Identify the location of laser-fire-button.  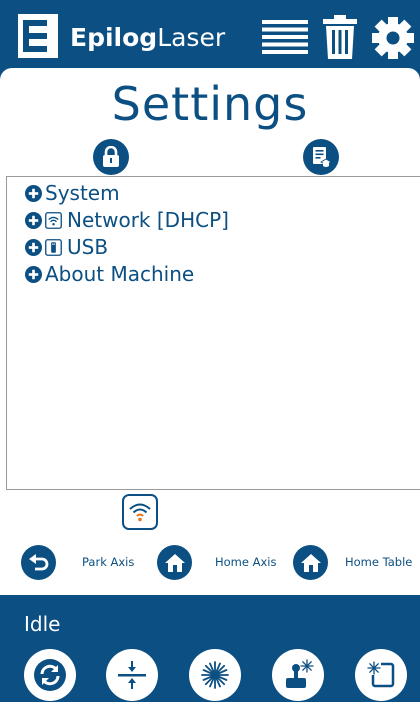
(215, 675).